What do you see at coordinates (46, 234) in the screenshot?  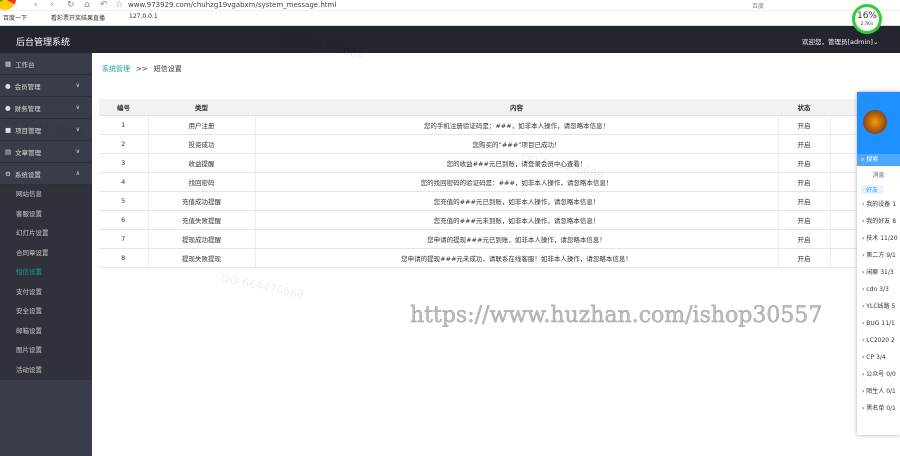 I see `submenu-slides: 幻灯片设置` at bounding box center [46, 234].